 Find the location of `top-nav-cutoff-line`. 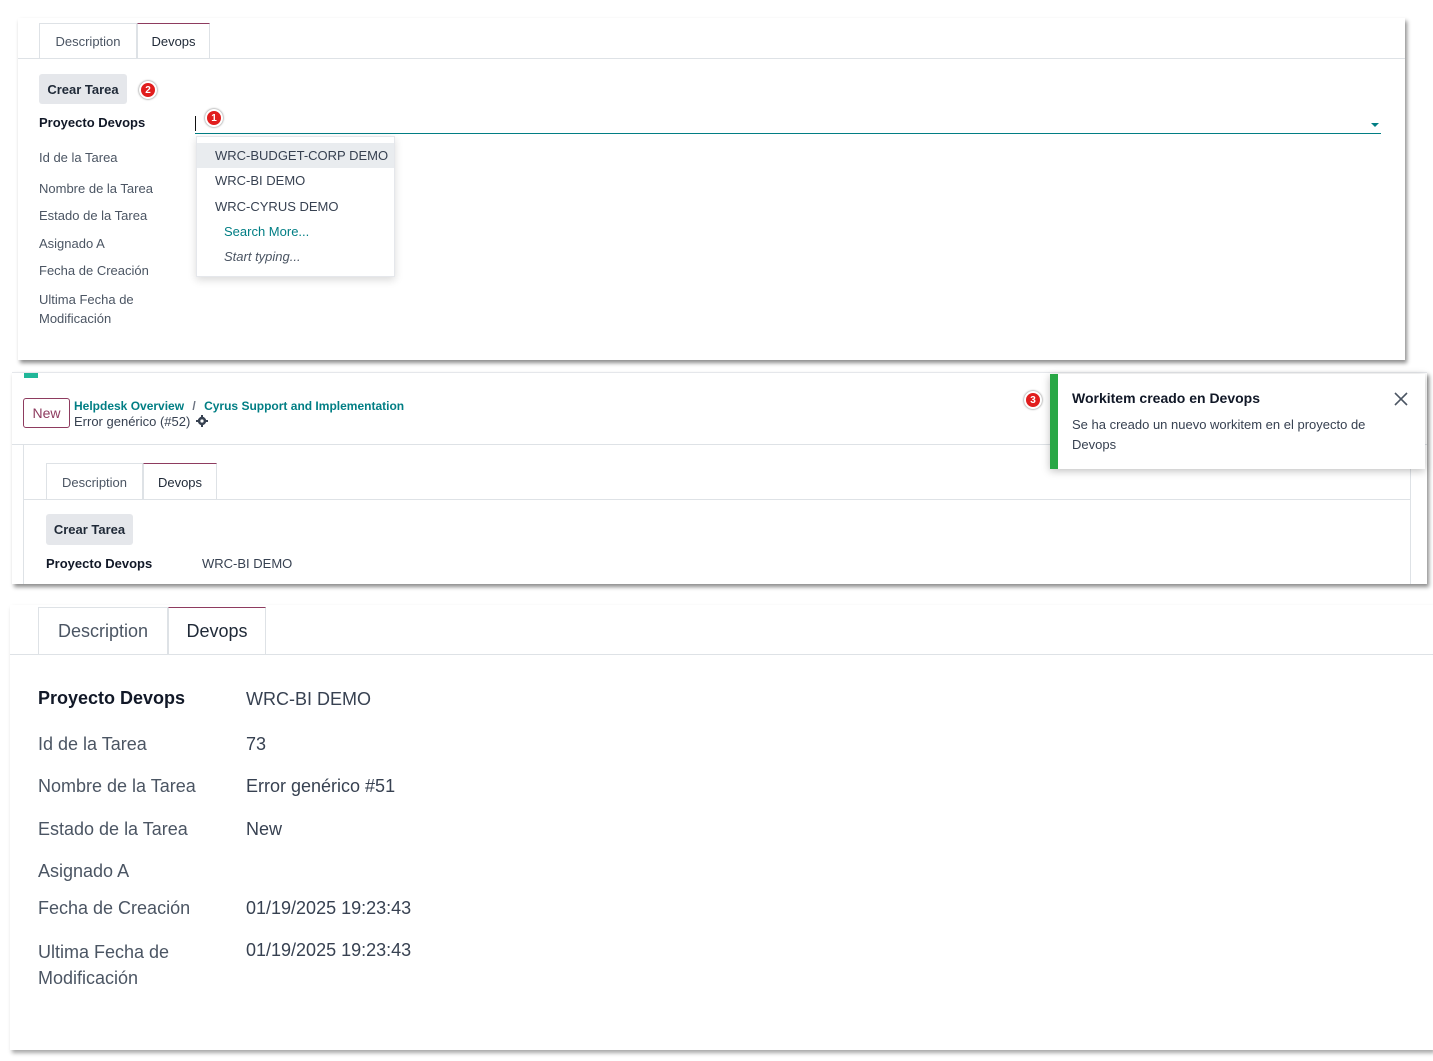

top-nav-cutoff-line is located at coordinates (719, 372).